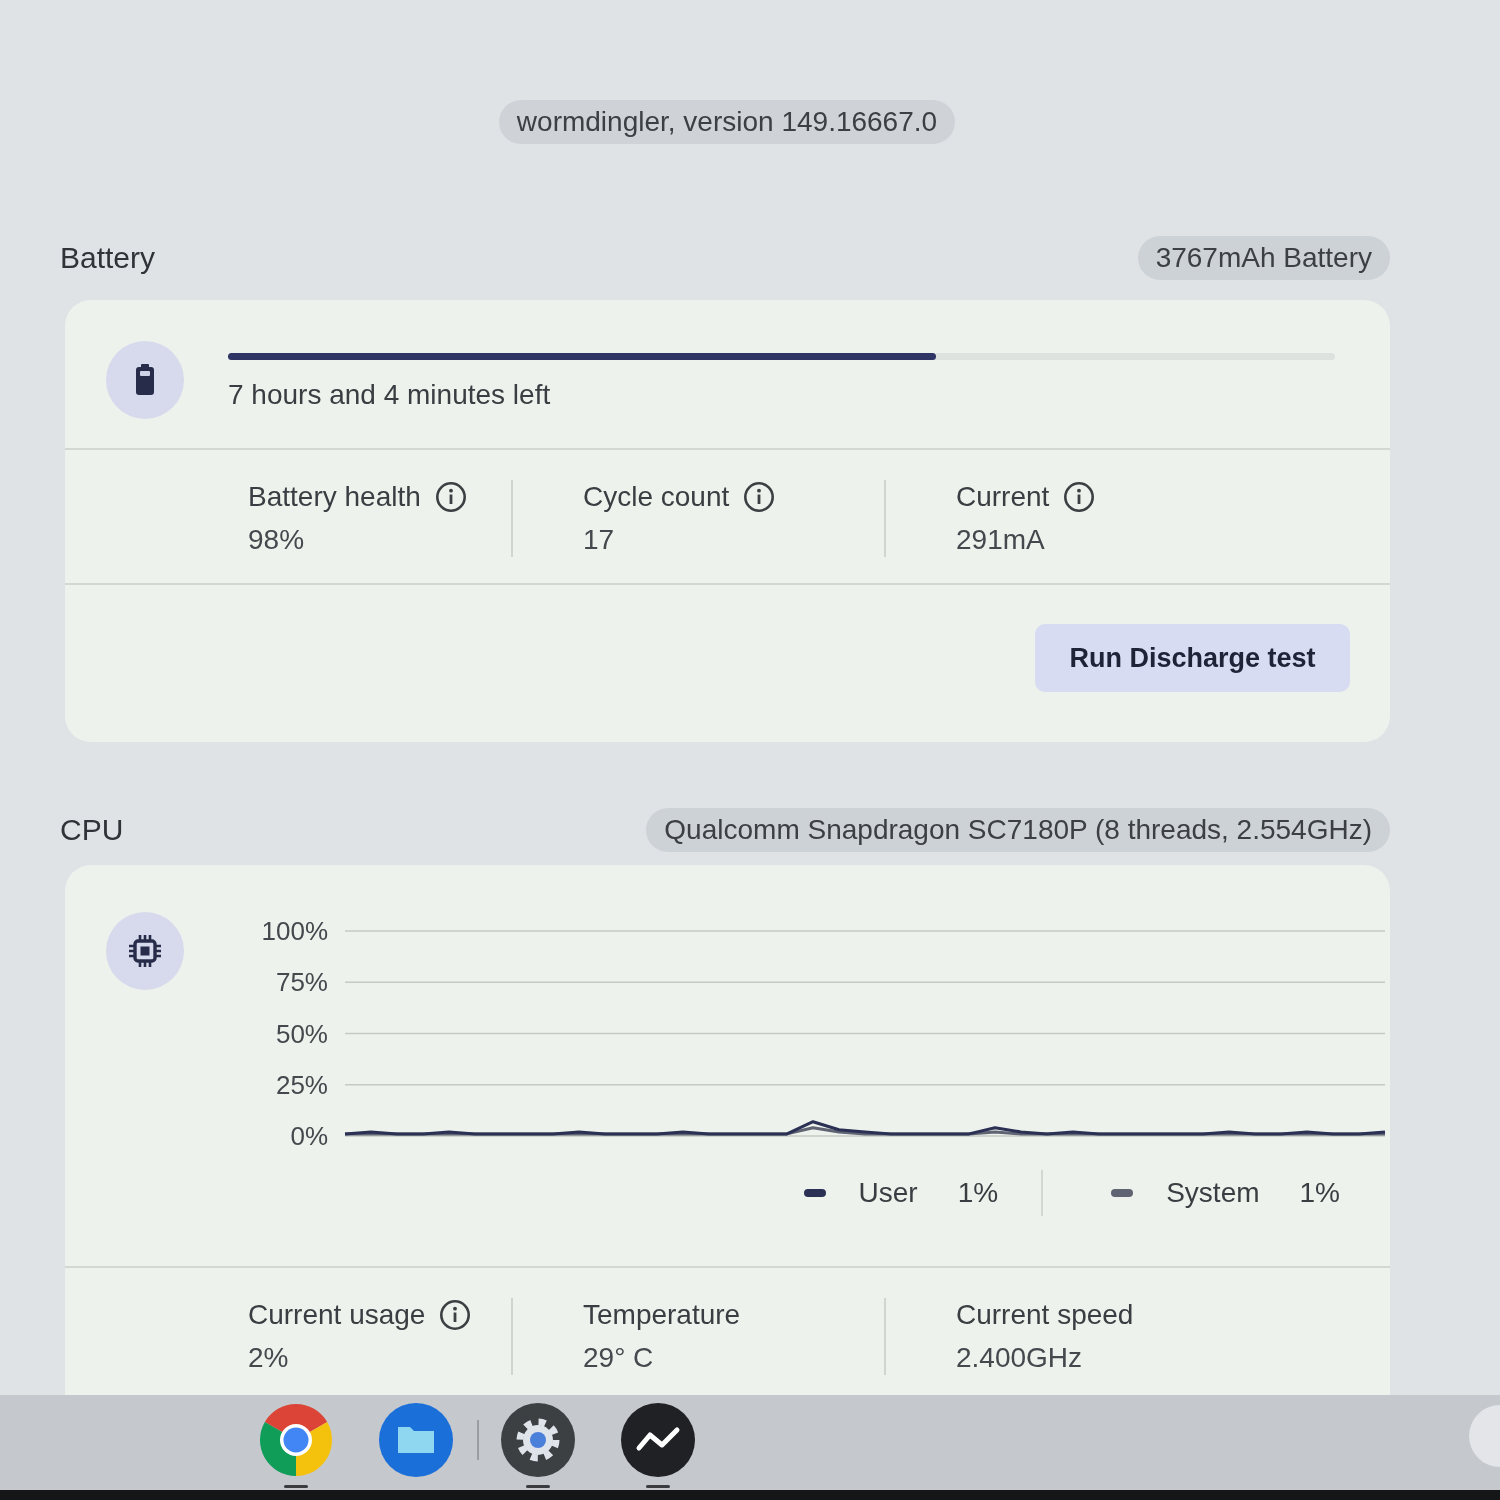 This screenshot has width=1500, height=1500. I want to click on metric-label: Current, so click(1003, 497).